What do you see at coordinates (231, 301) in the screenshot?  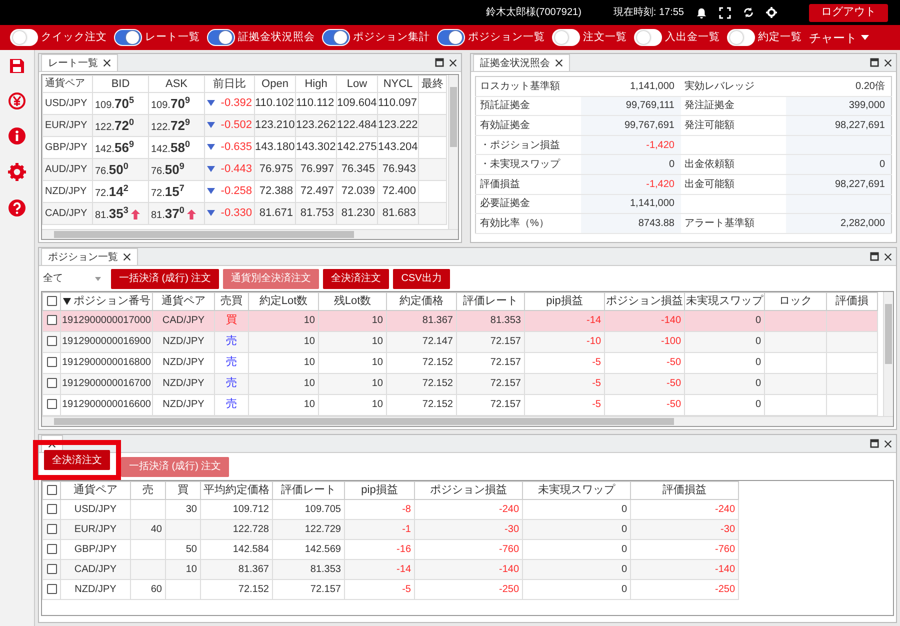 I see `column-header: 売買` at bounding box center [231, 301].